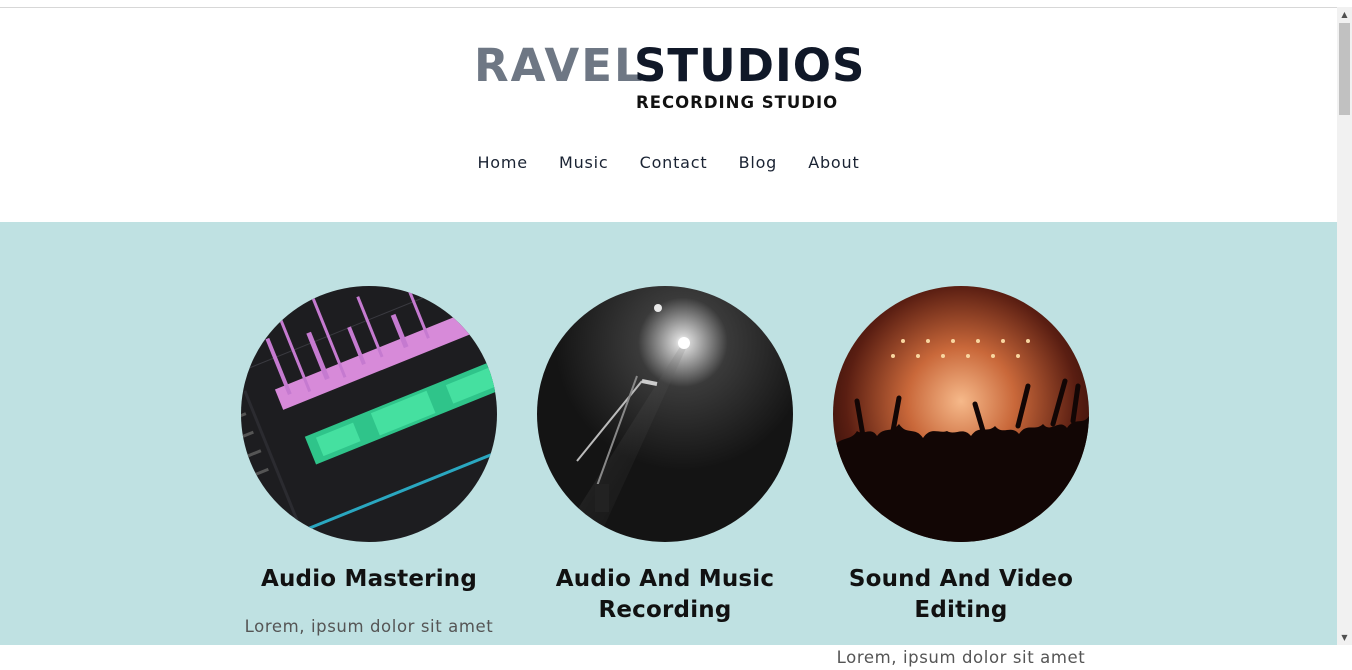 The height and width of the screenshot is (670, 1352). What do you see at coordinates (665, 414) in the screenshot?
I see `stage-microphone-image` at bounding box center [665, 414].